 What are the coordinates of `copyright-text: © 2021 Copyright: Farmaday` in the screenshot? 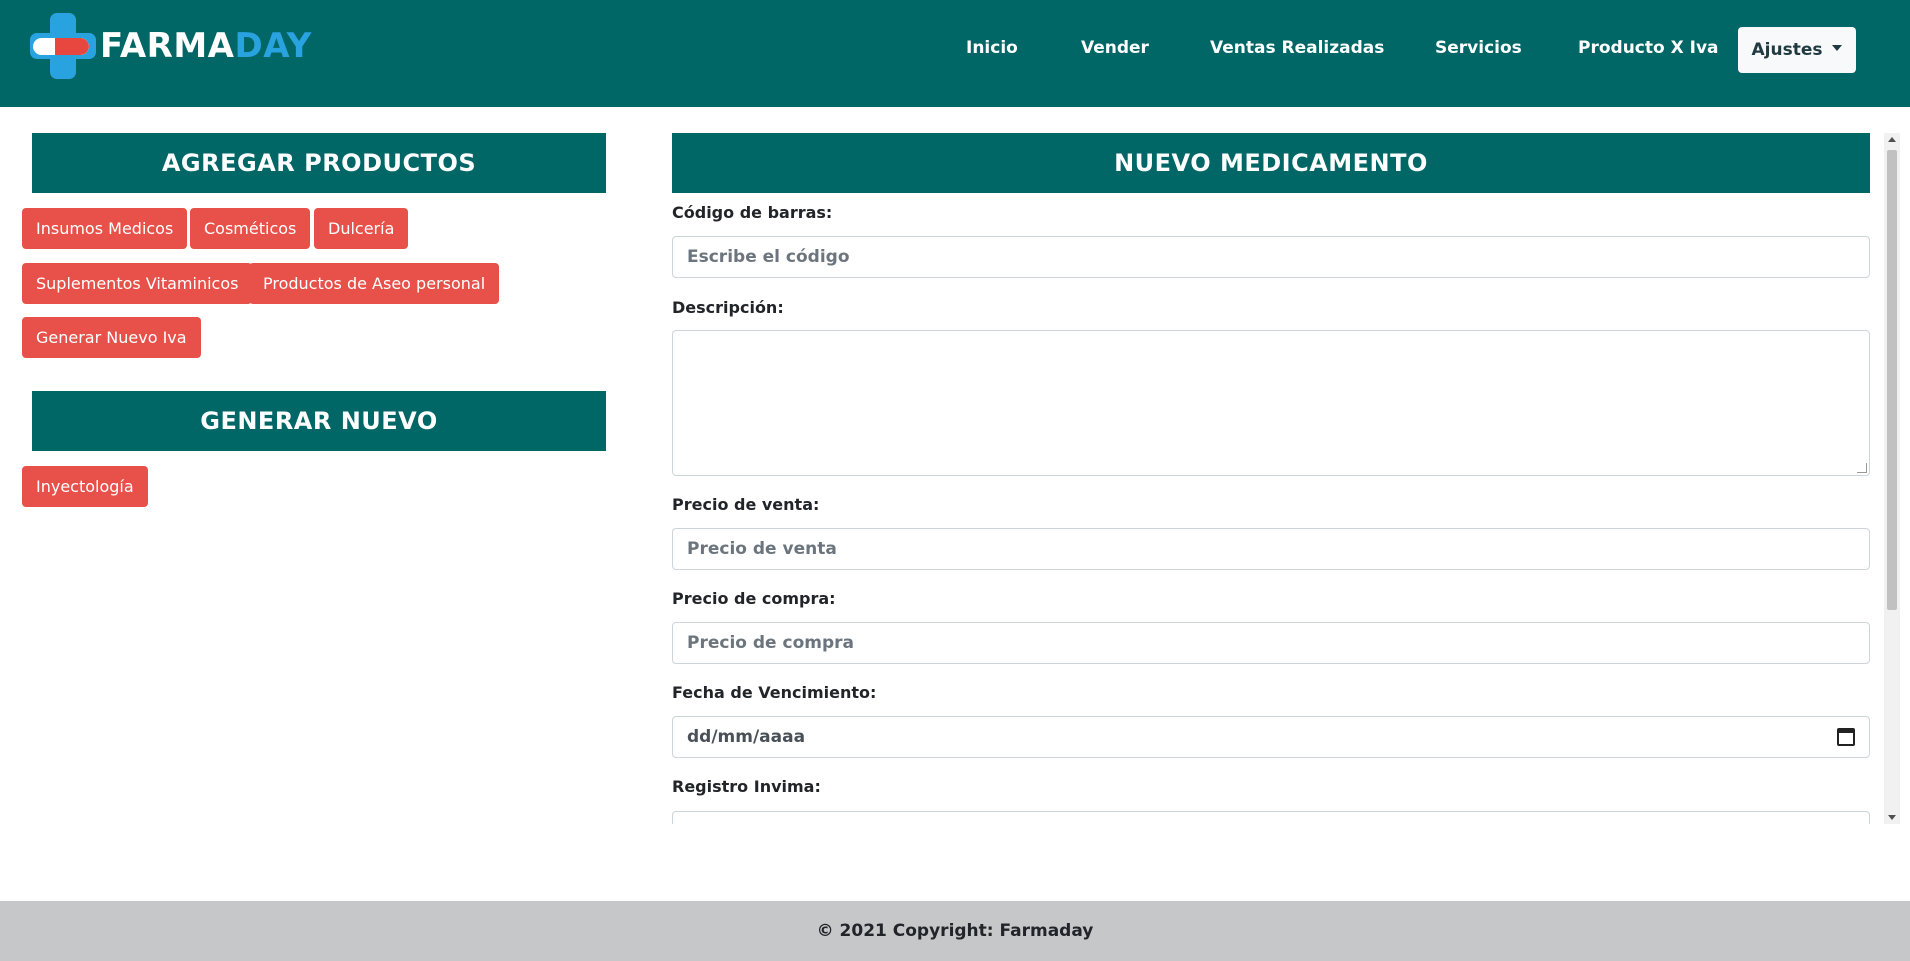 It's located at (955, 931).